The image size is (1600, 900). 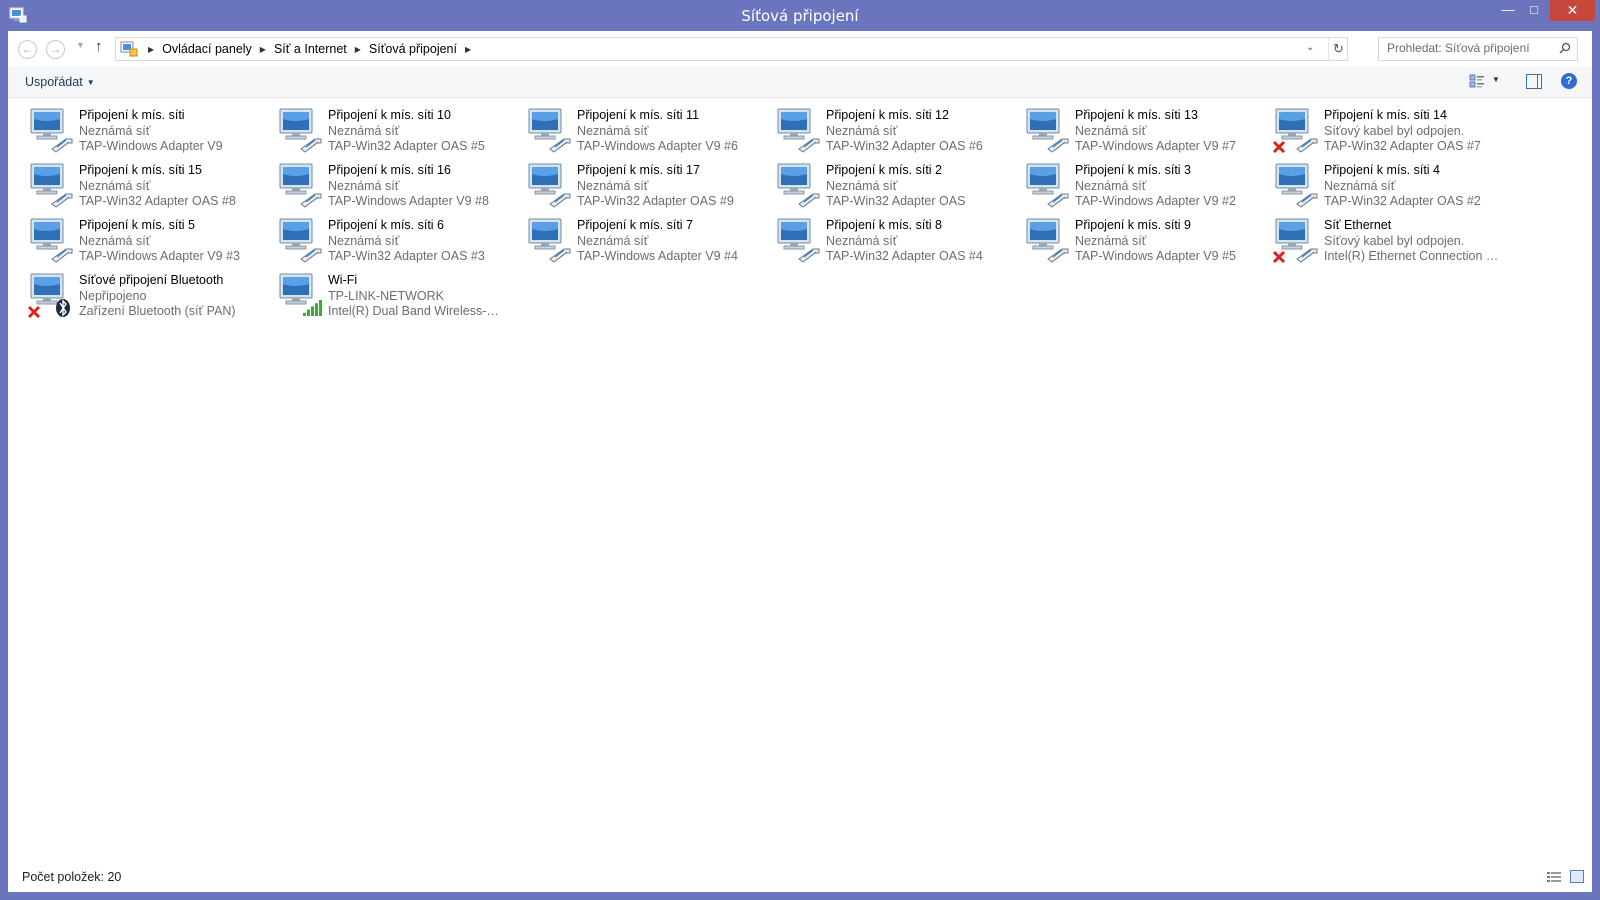 What do you see at coordinates (157, 201) in the screenshot?
I see `connection-device: TAP-Win32 Adapter OAS #8` at bounding box center [157, 201].